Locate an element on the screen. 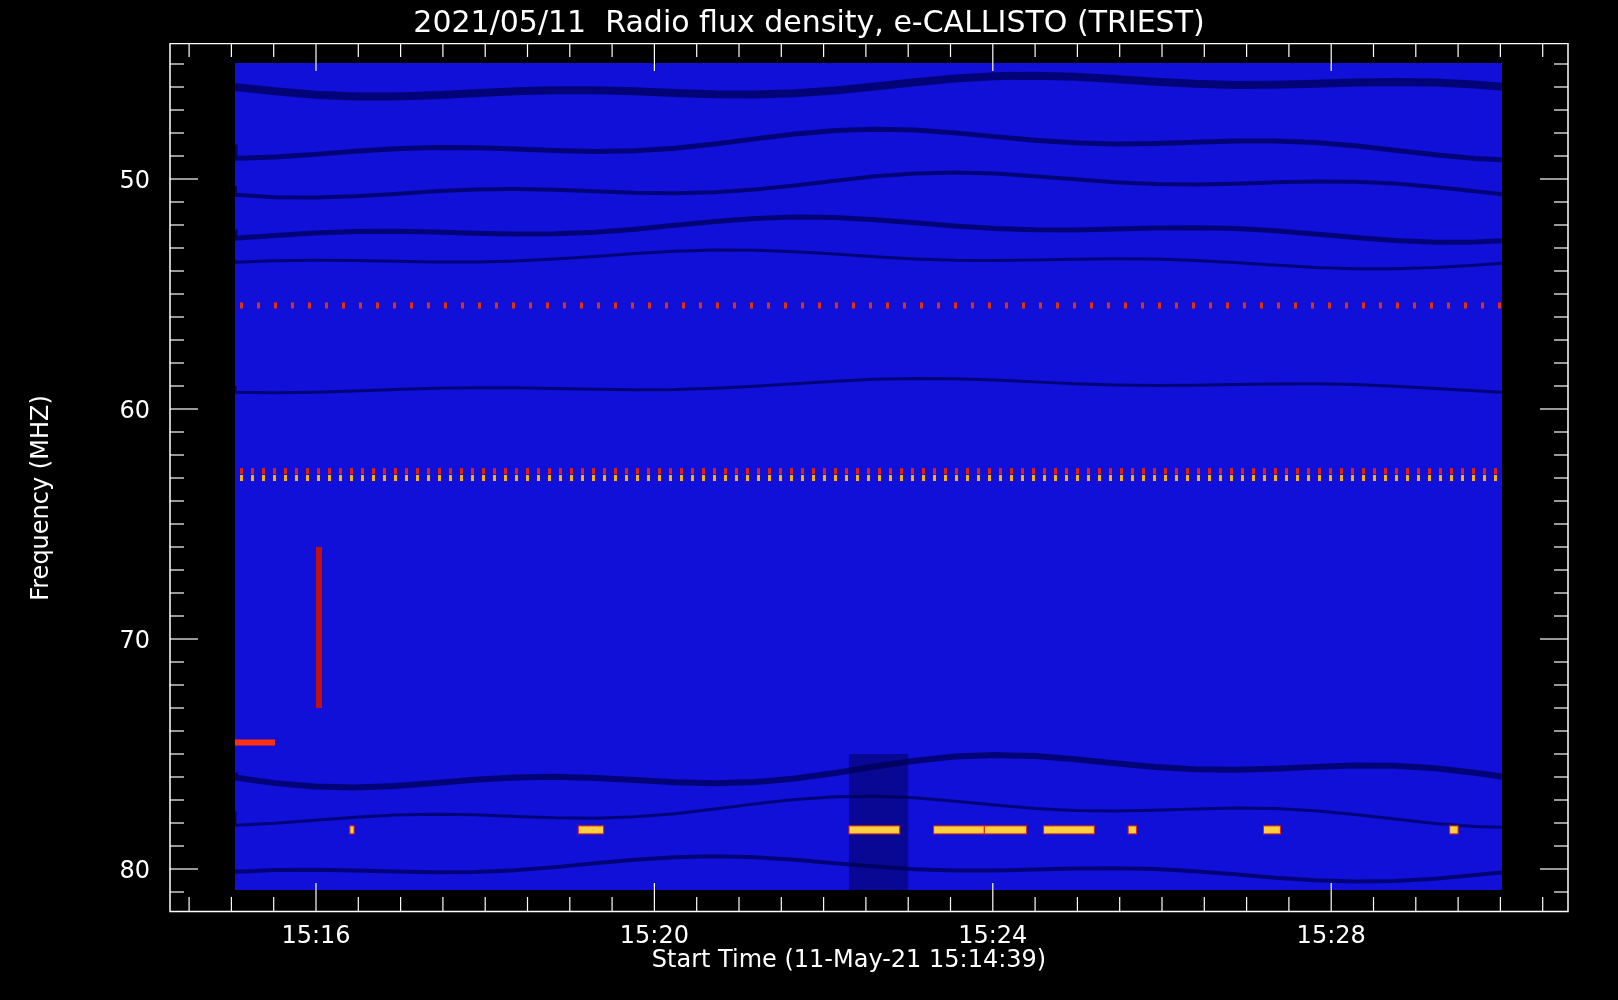  tick-label: 50 is located at coordinates (134, 180).